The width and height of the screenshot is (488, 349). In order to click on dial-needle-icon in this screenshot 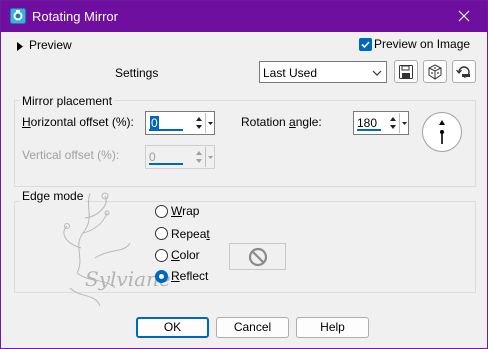, I will do `click(442, 132)`.